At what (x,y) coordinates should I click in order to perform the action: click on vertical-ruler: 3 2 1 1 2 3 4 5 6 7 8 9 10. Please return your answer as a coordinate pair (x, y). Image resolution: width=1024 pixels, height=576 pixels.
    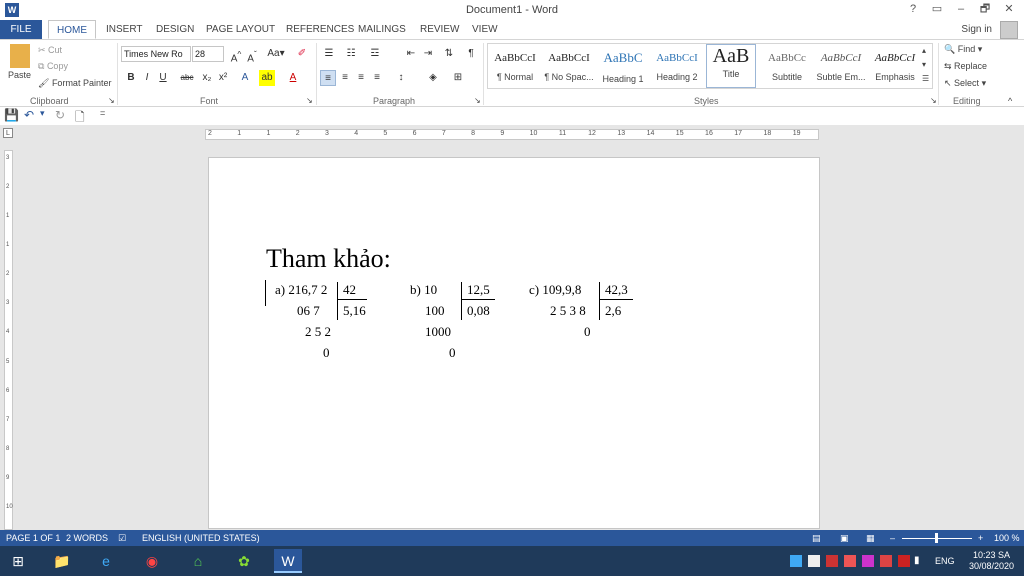
    Looking at the image, I should click on (8, 340).